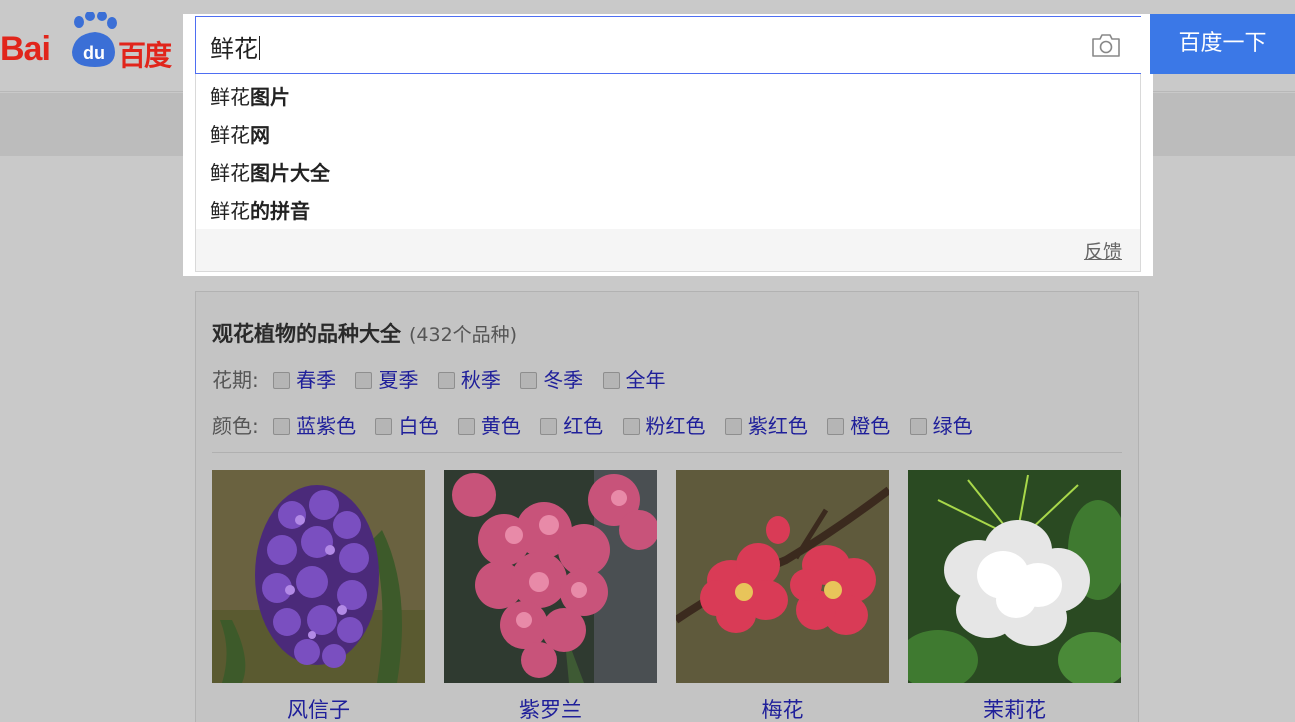 This screenshot has width=1295, height=722. What do you see at coordinates (259, 48) in the screenshot?
I see `text-caret` at bounding box center [259, 48].